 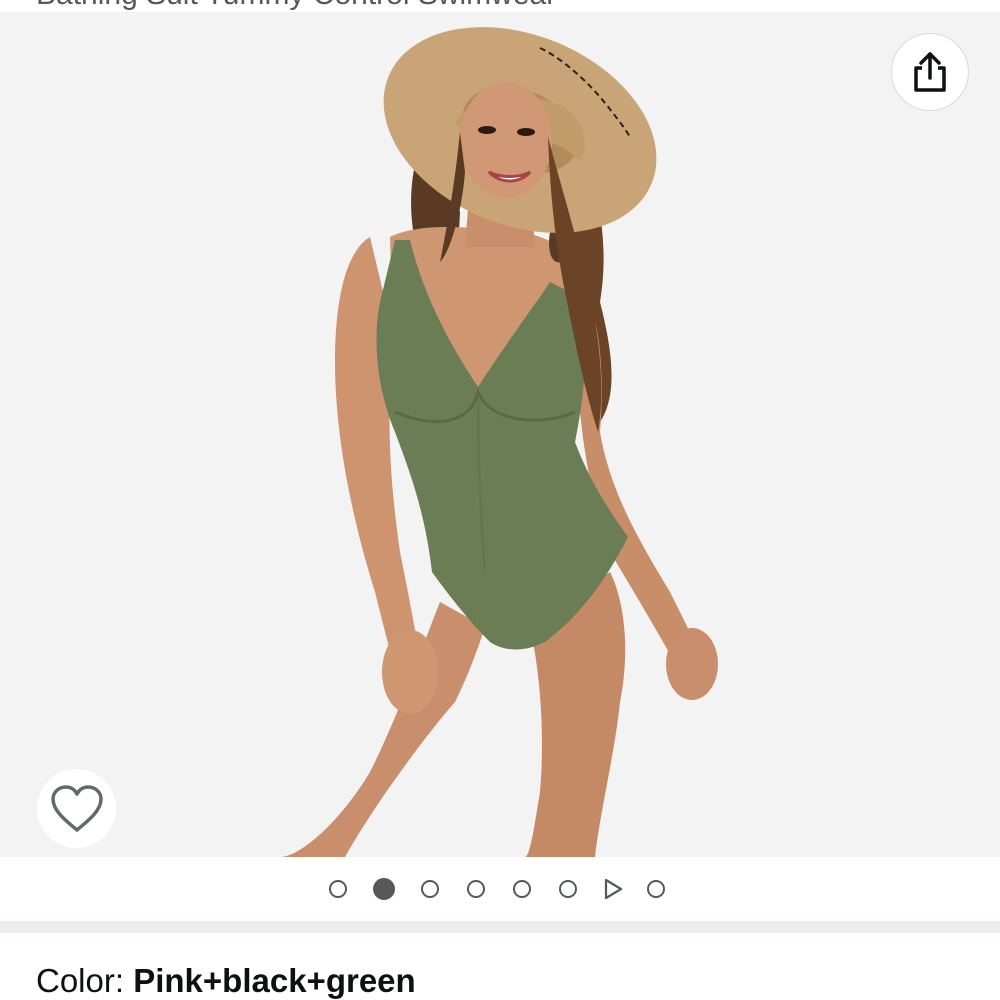 I want to click on play-icon, so click(x=613, y=889).